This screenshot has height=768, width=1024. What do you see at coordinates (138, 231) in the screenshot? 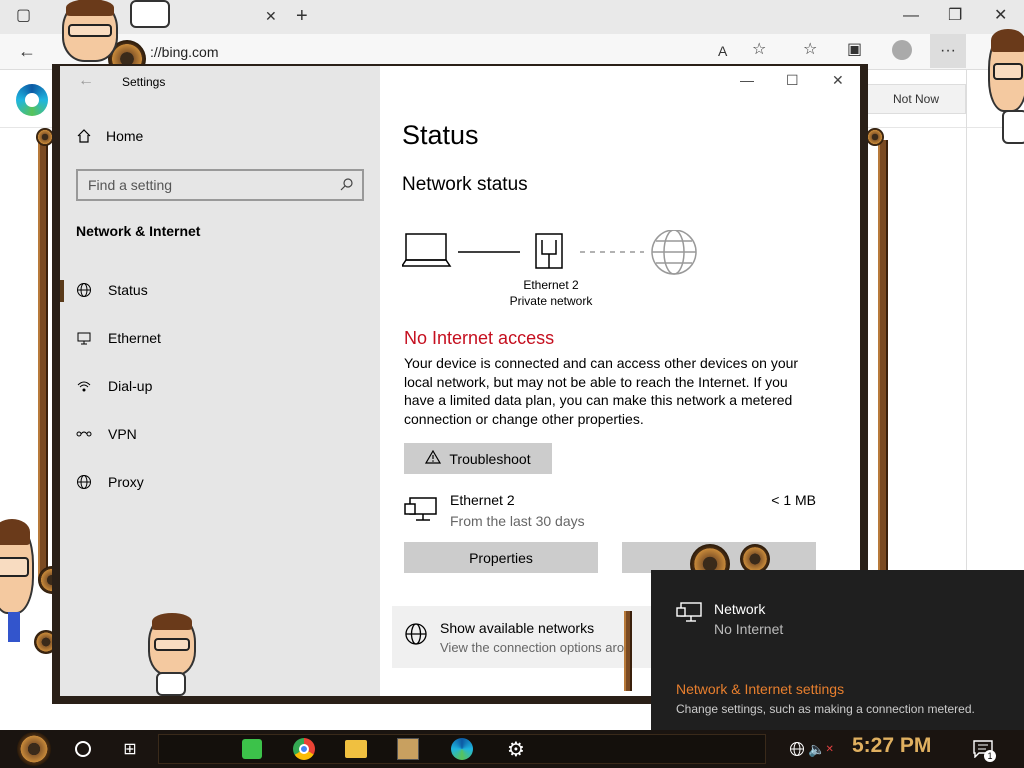
I see `section-title: Network & Internet` at bounding box center [138, 231].